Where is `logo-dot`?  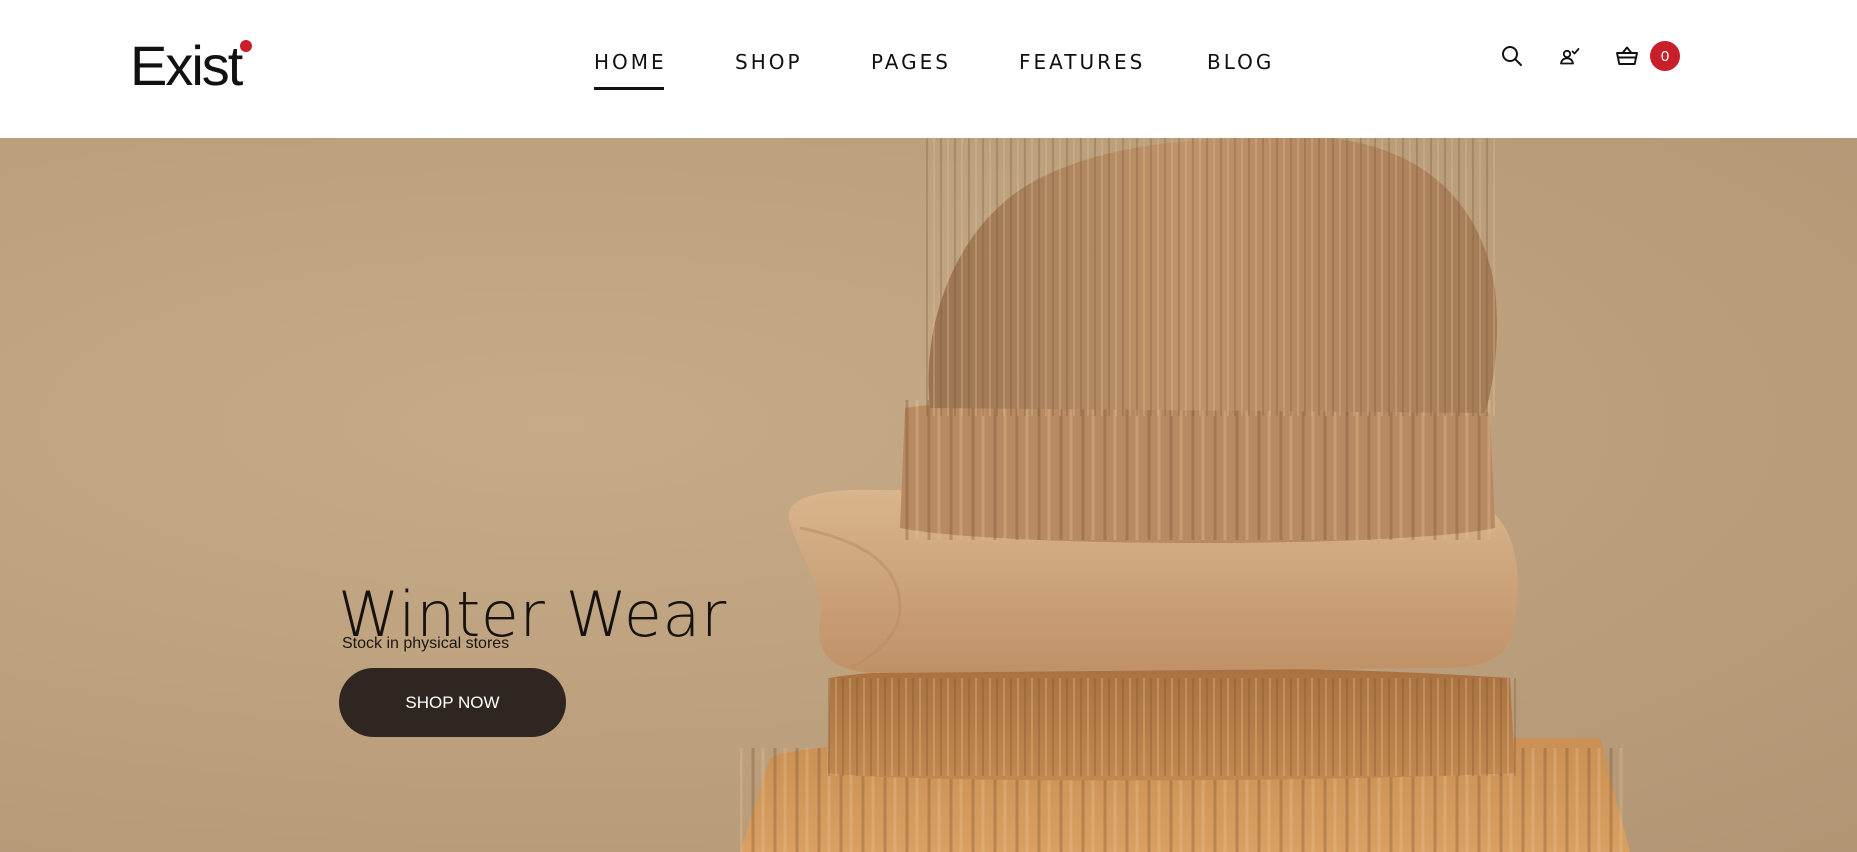
logo-dot is located at coordinates (246, 46).